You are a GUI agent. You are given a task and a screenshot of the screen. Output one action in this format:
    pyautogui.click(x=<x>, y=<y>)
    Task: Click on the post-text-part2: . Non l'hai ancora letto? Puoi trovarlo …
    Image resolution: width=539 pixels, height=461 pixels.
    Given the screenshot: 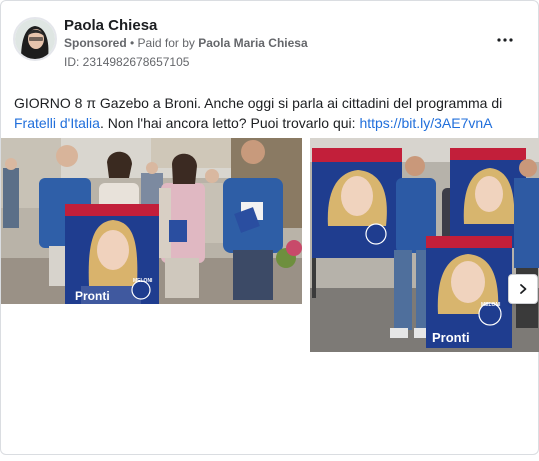 What is the action you would take?
    pyautogui.click(x=229, y=123)
    